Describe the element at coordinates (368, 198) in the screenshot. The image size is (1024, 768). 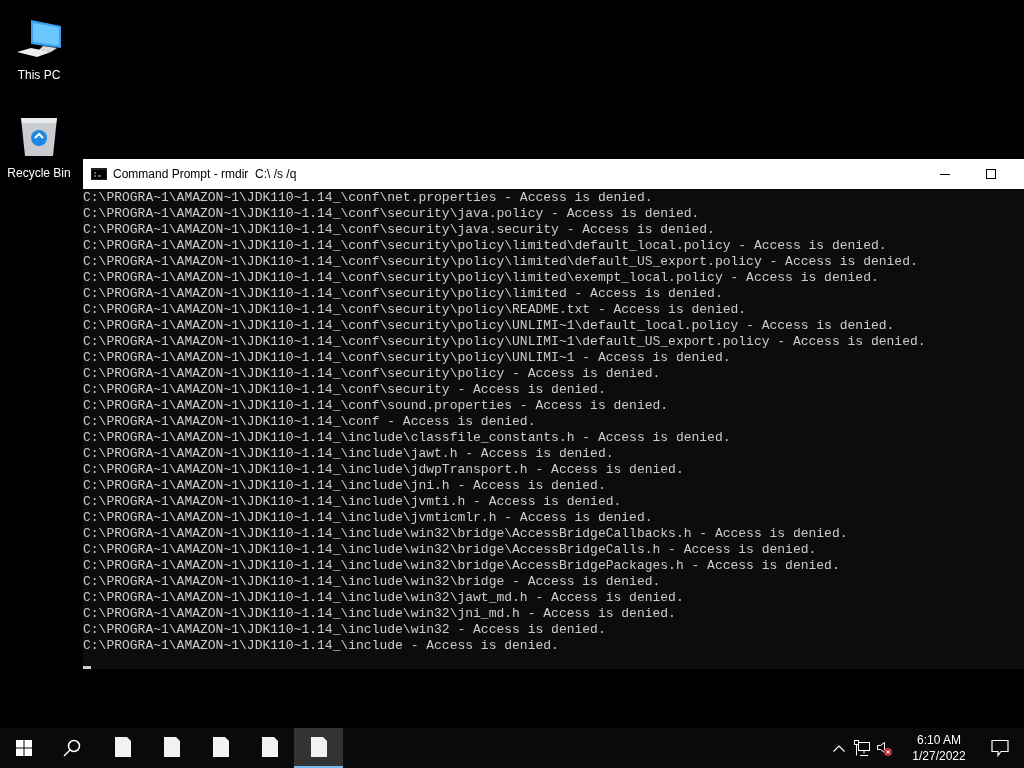
I see `console-line: C:\PROGRA~1\AMAZON~1\JDK110~1.14_\conf\net.properties - Access is denied.` at that location.